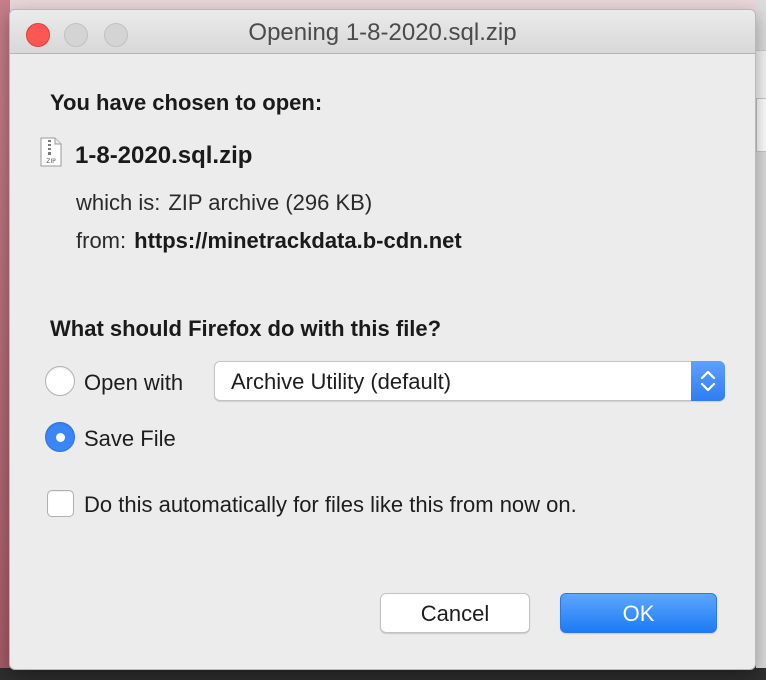 Image resolution: width=766 pixels, height=680 pixels. I want to click on zip-file-icon: ZIP, so click(51, 152).